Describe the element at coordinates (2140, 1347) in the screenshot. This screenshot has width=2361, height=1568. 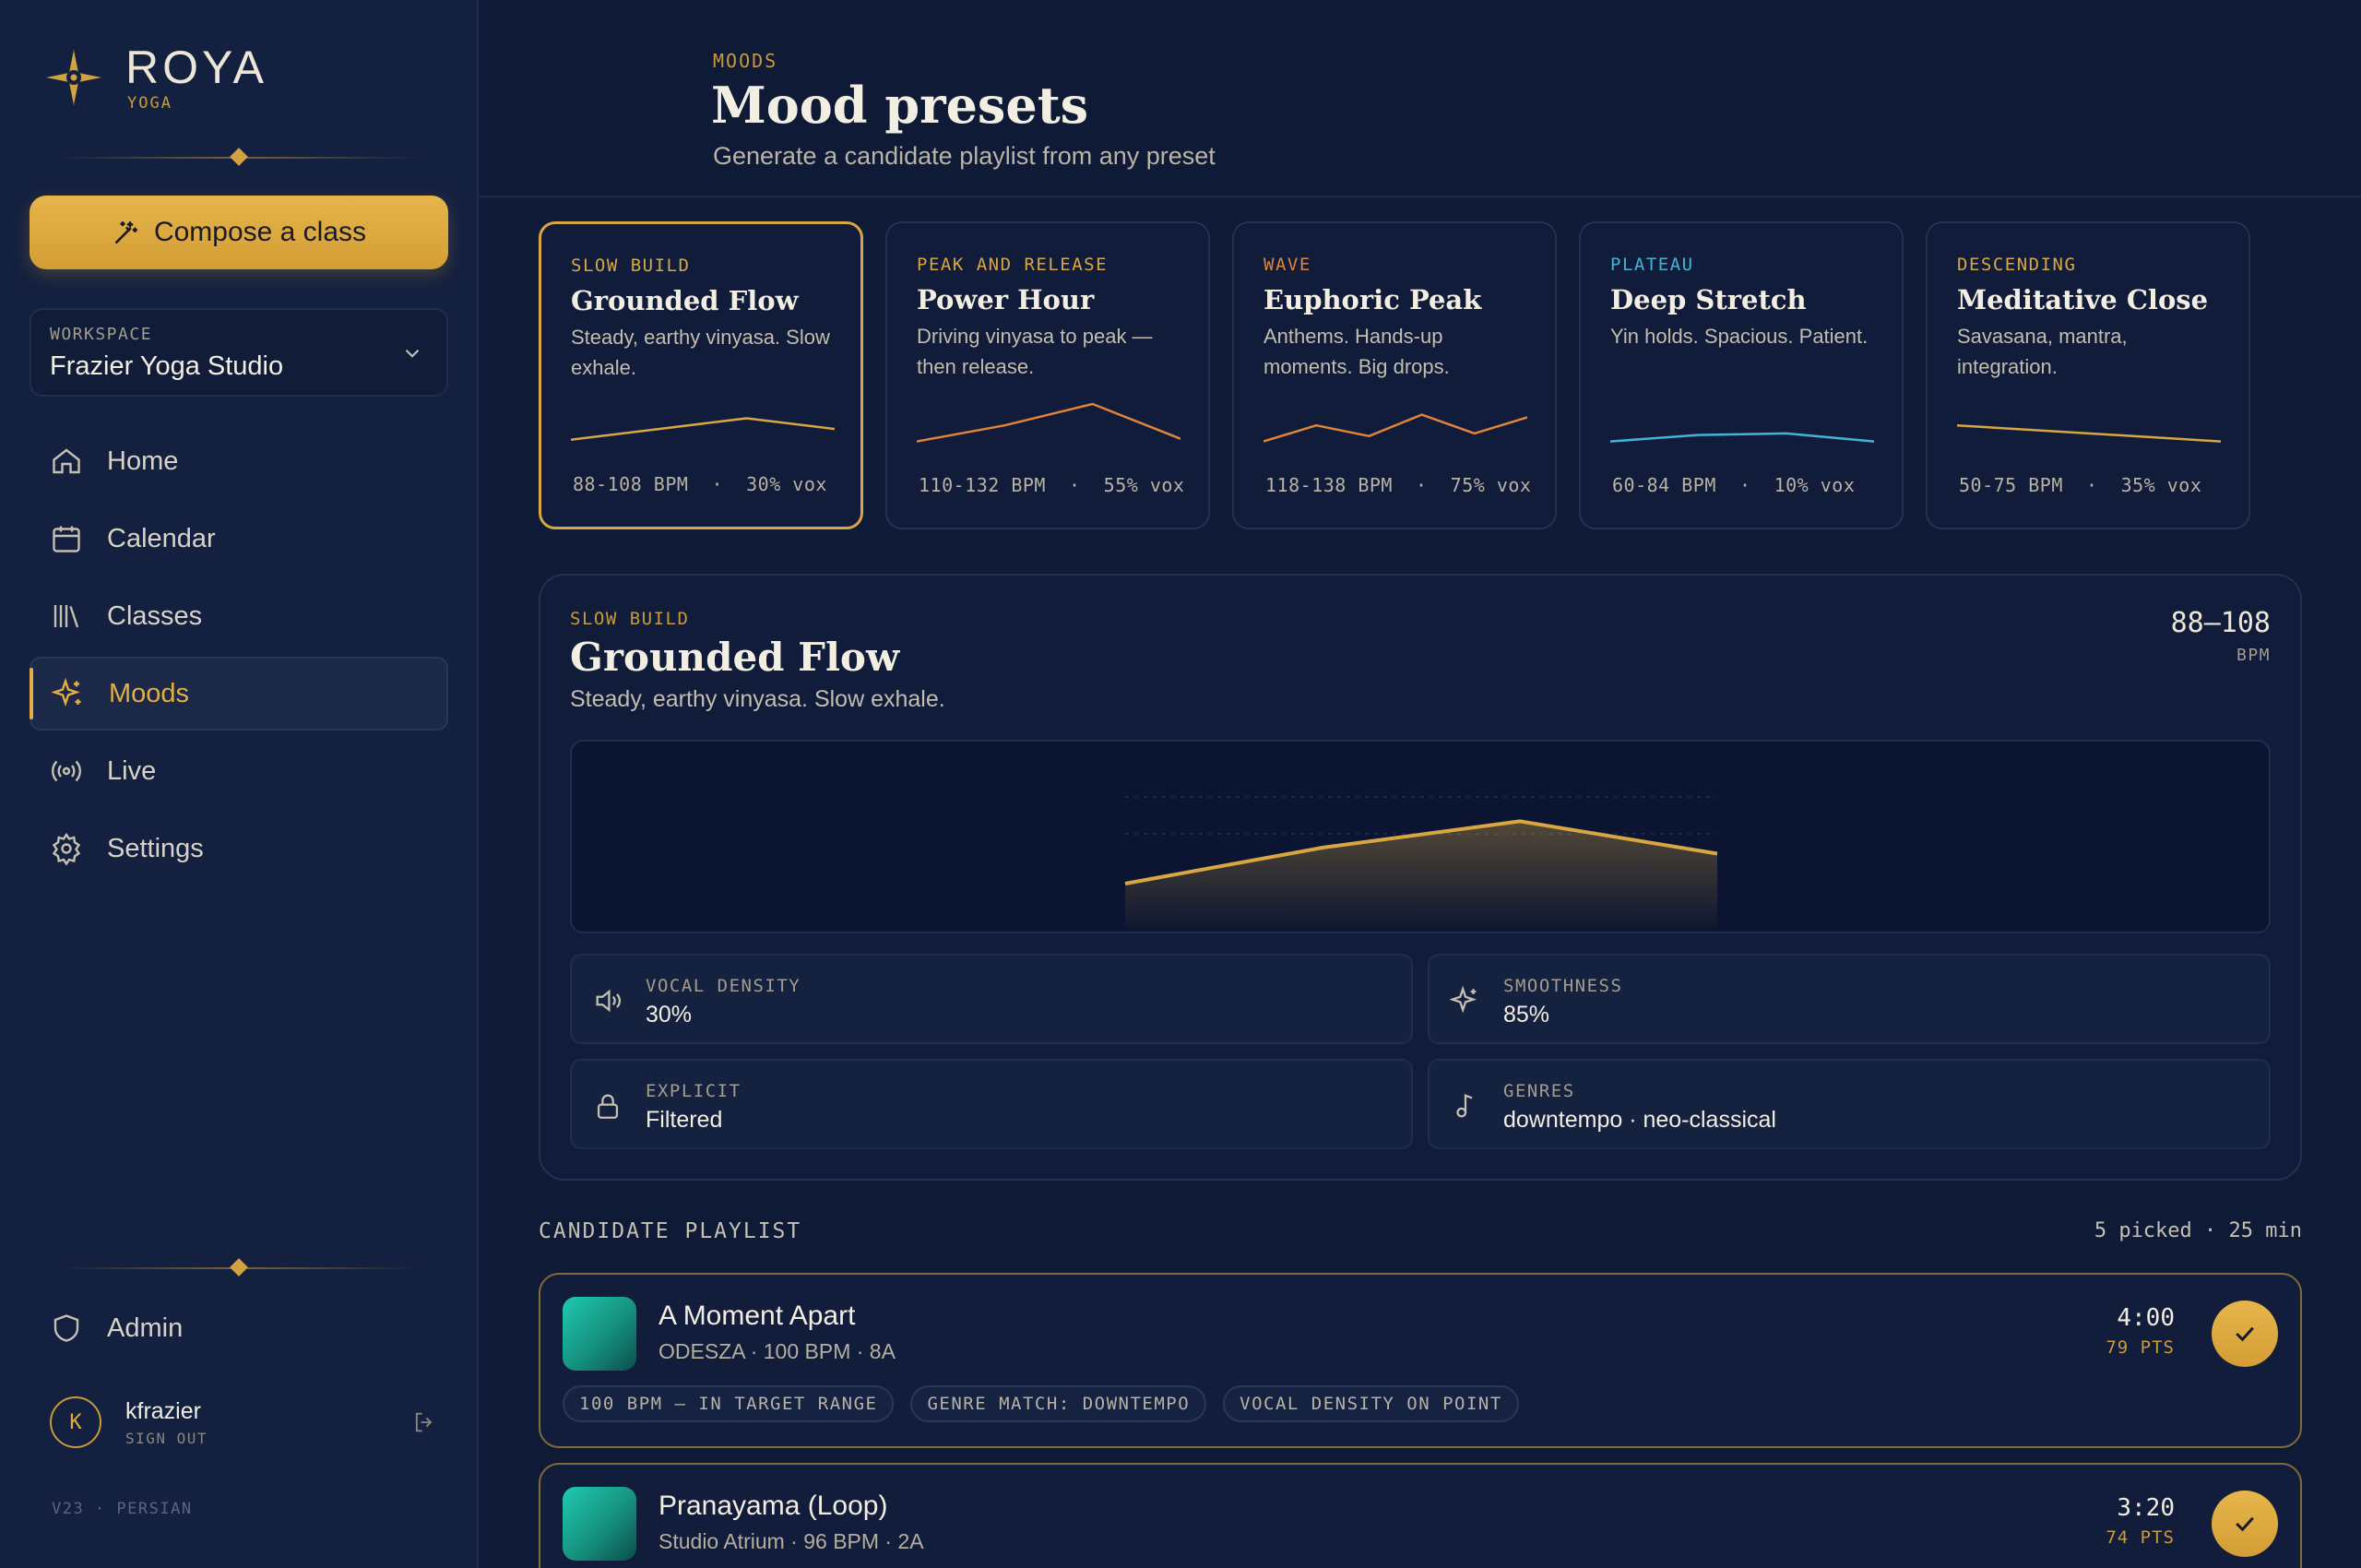
I see `track-points: 79 PTS` at that location.